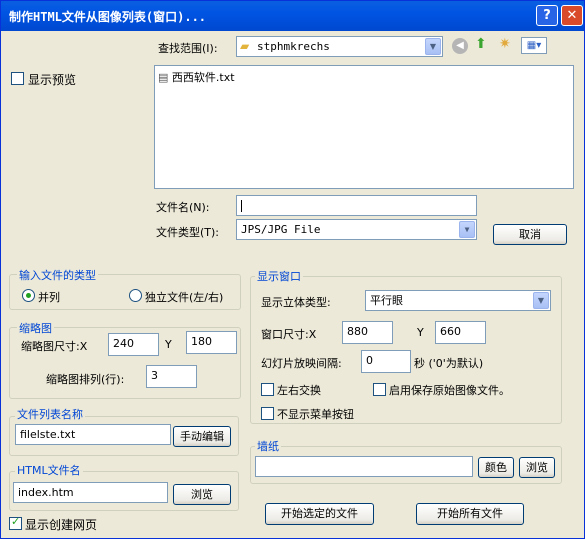 The height and width of the screenshot is (539, 585). Describe the element at coordinates (364, 466) in the screenshot. I see `wallpaper-input` at that location.